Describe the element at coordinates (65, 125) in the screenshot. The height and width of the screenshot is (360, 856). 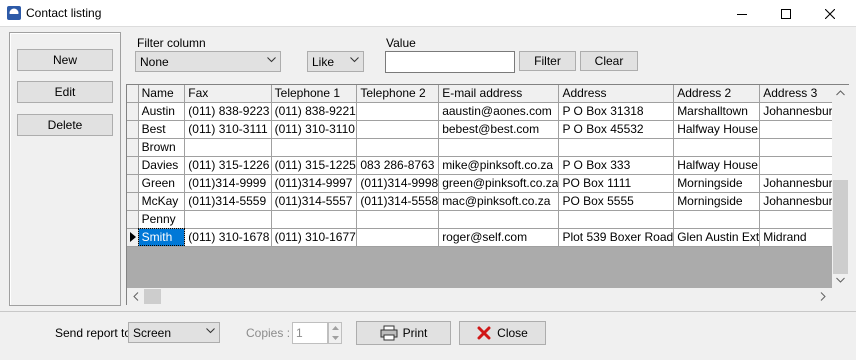
I see `delete-button: Delete` at that location.